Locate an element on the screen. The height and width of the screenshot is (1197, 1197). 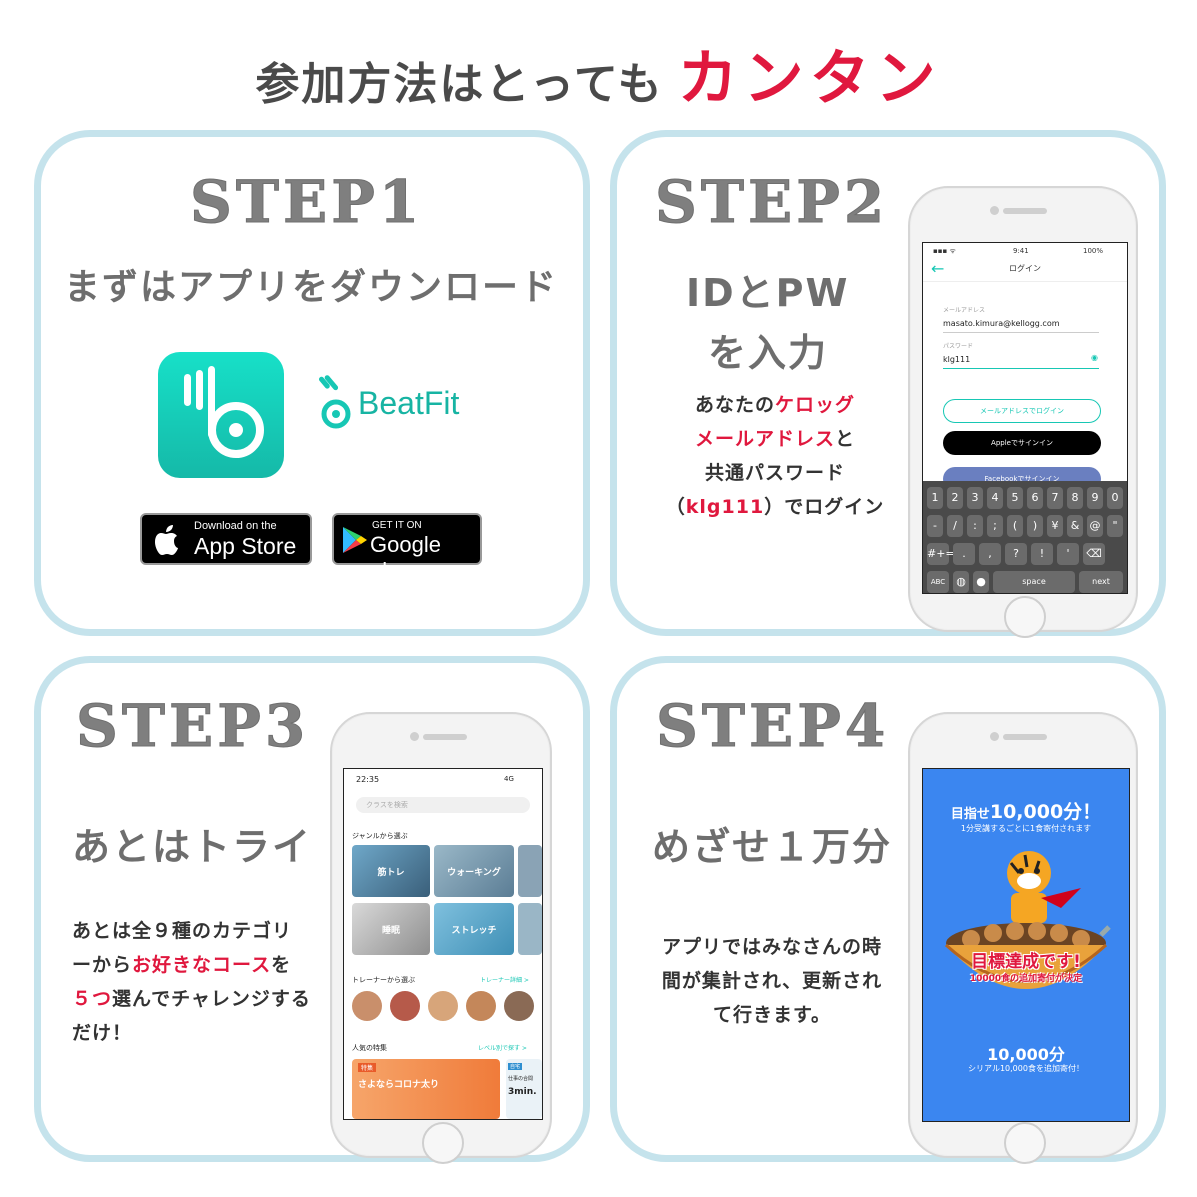
keyboard-key: " is located at coordinates (1115, 526).